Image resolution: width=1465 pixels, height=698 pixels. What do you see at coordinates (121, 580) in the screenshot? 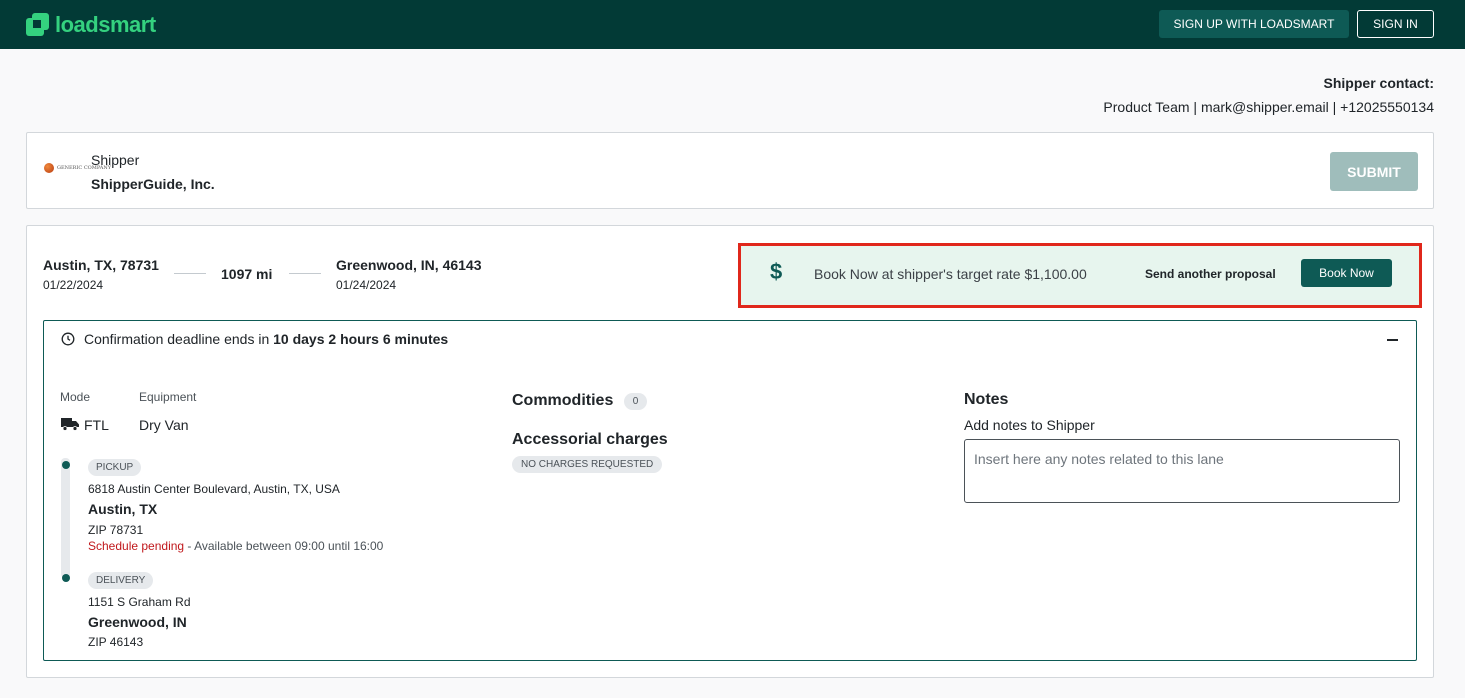
I see `delivery-badge: DELIVERY` at bounding box center [121, 580].